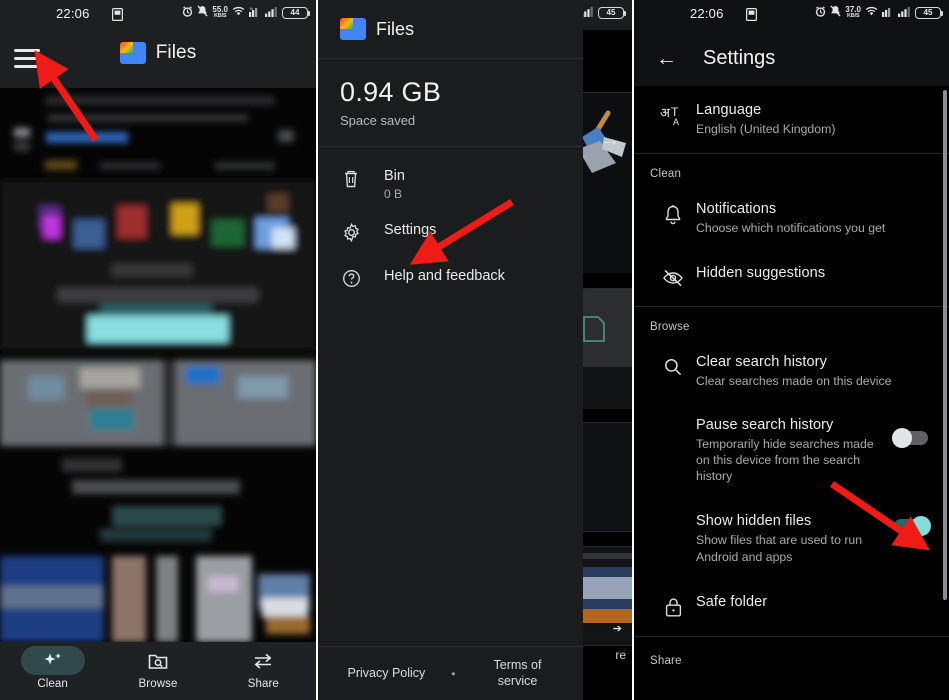 Image resolution: width=949 pixels, height=700 pixels. I want to click on folder-search-icon, so click(158, 661).